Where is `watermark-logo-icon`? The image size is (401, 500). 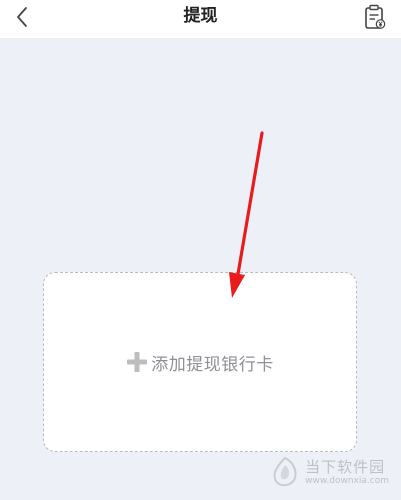 watermark-logo-icon is located at coordinates (285, 471).